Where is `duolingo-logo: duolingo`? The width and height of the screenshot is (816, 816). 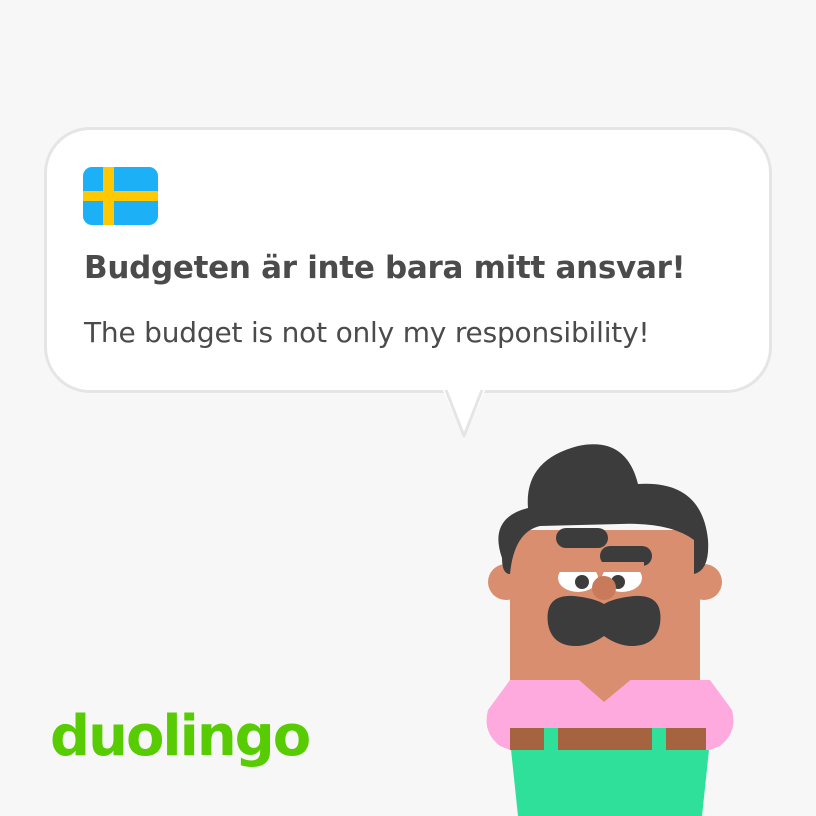 duolingo-logo: duolingo is located at coordinates (180, 736).